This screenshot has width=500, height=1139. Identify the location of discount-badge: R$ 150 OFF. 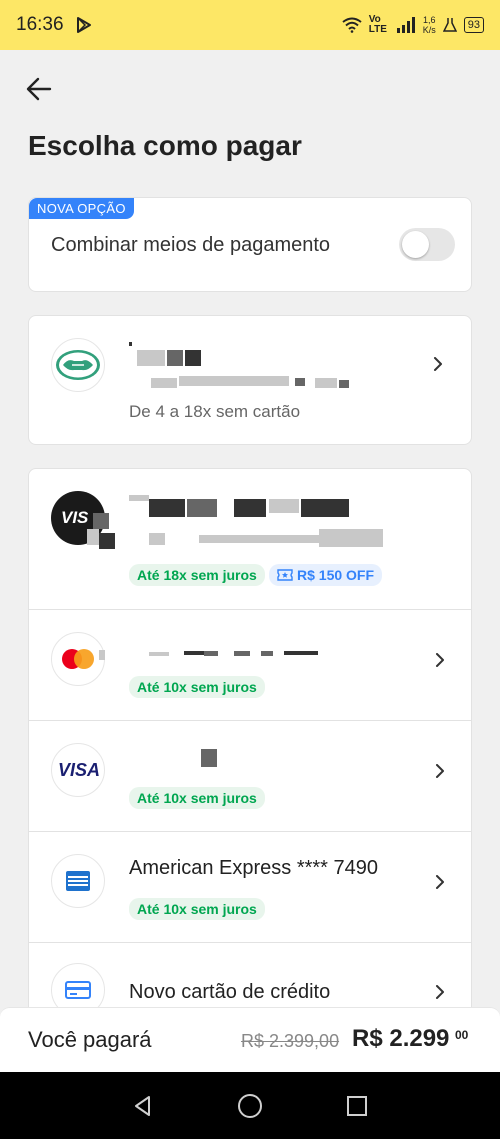
(326, 575).